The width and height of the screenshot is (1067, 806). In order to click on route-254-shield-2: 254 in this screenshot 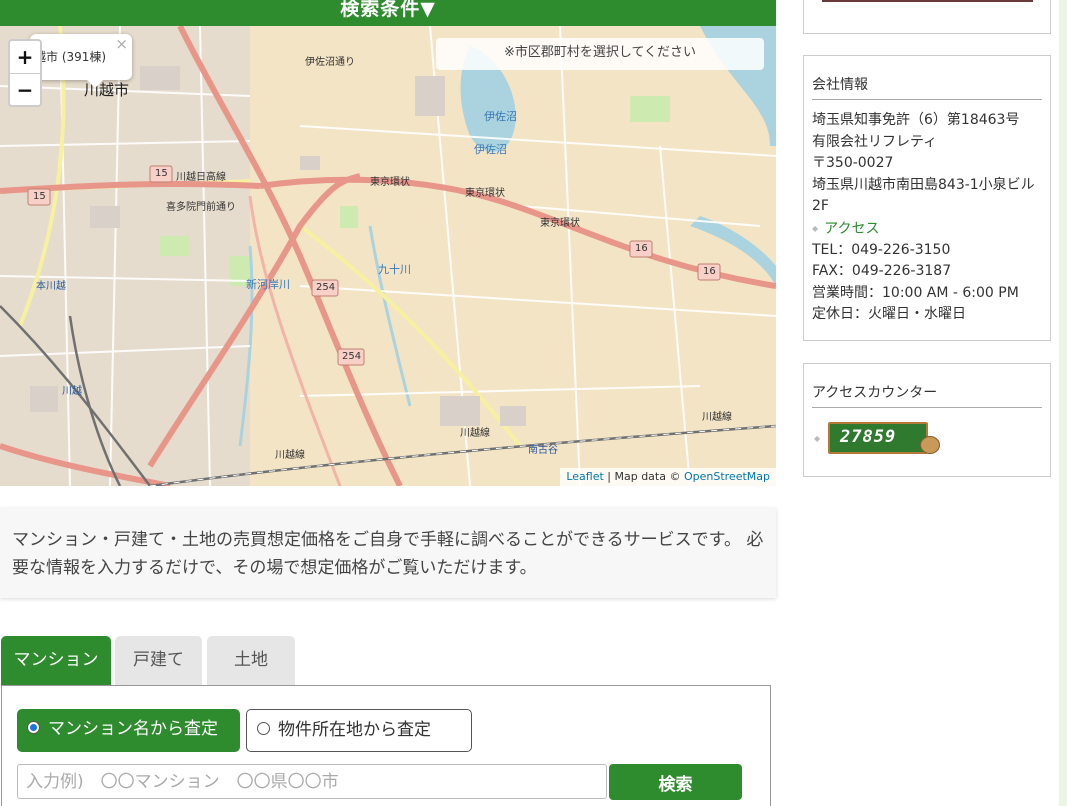, I will do `click(352, 356)`.